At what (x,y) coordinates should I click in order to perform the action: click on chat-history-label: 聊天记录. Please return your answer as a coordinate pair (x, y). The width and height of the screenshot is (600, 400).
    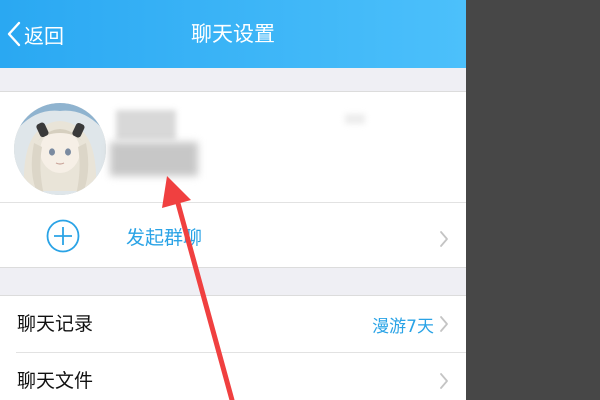
    Looking at the image, I should click on (55, 324).